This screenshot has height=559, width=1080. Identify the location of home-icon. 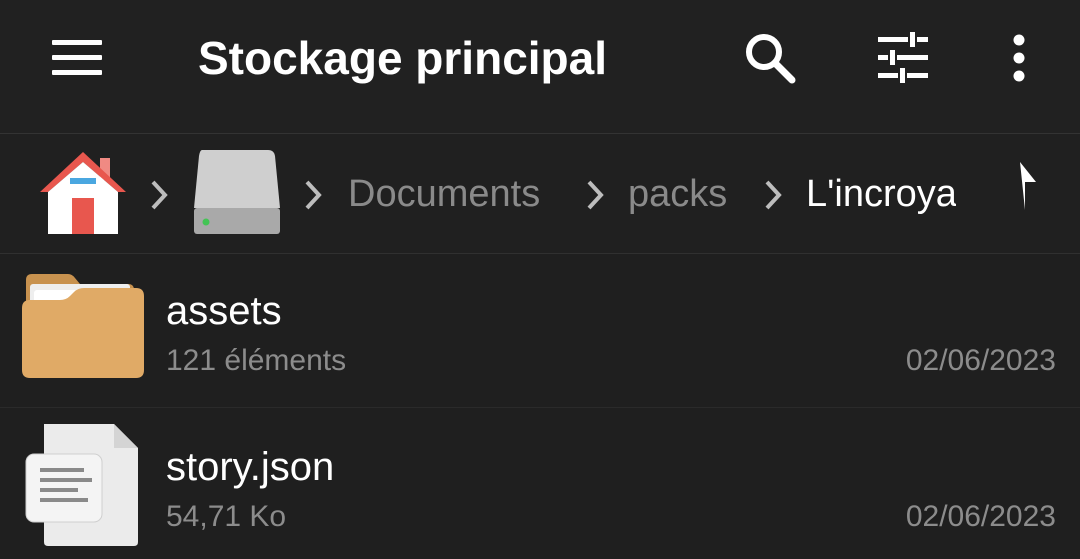
(83, 193).